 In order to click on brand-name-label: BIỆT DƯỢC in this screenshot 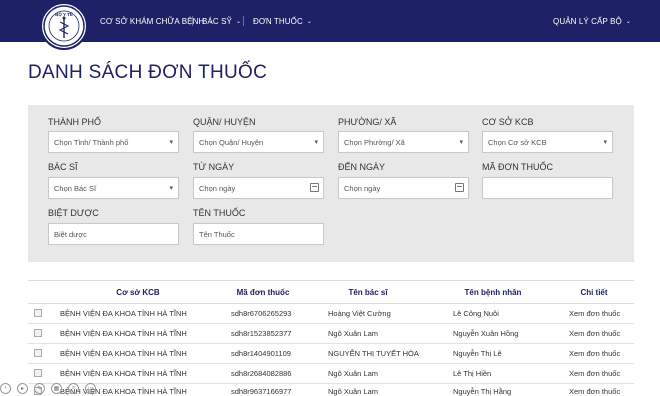, I will do `click(73, 213)`.